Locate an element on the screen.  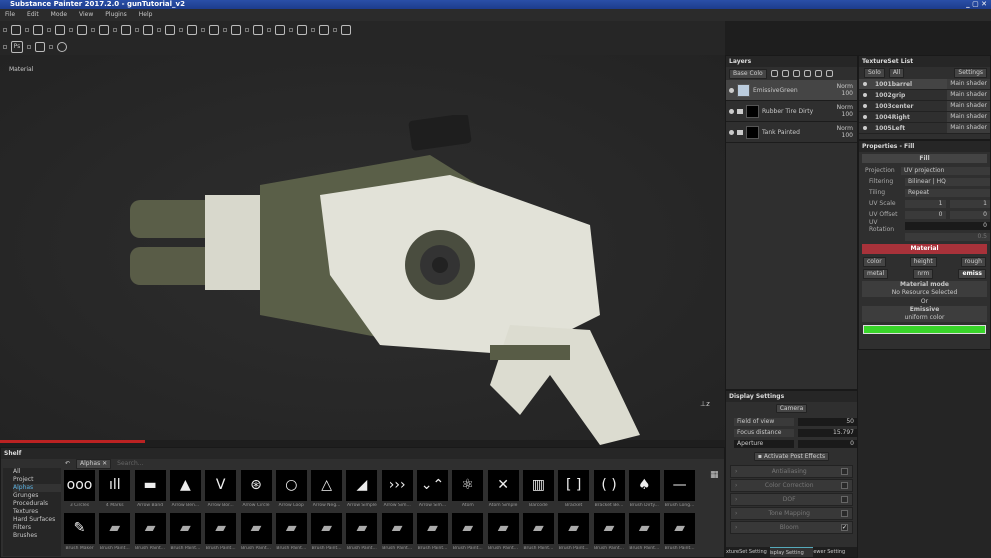
uv-offset-v: 0 is located at coordinates (969, 214).